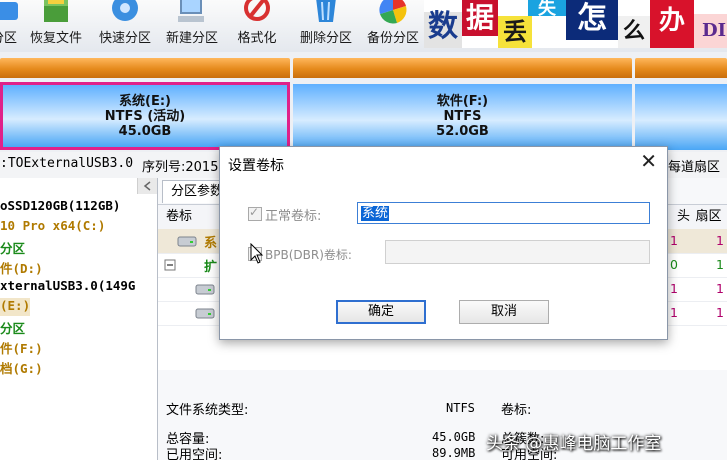 The image size is (727, 460). Describe the element at coordinates (257, 10) in the screenshot. I see `format-icon` at that location.